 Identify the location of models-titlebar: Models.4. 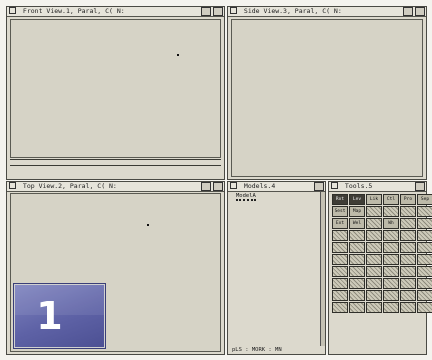
(276, 187).